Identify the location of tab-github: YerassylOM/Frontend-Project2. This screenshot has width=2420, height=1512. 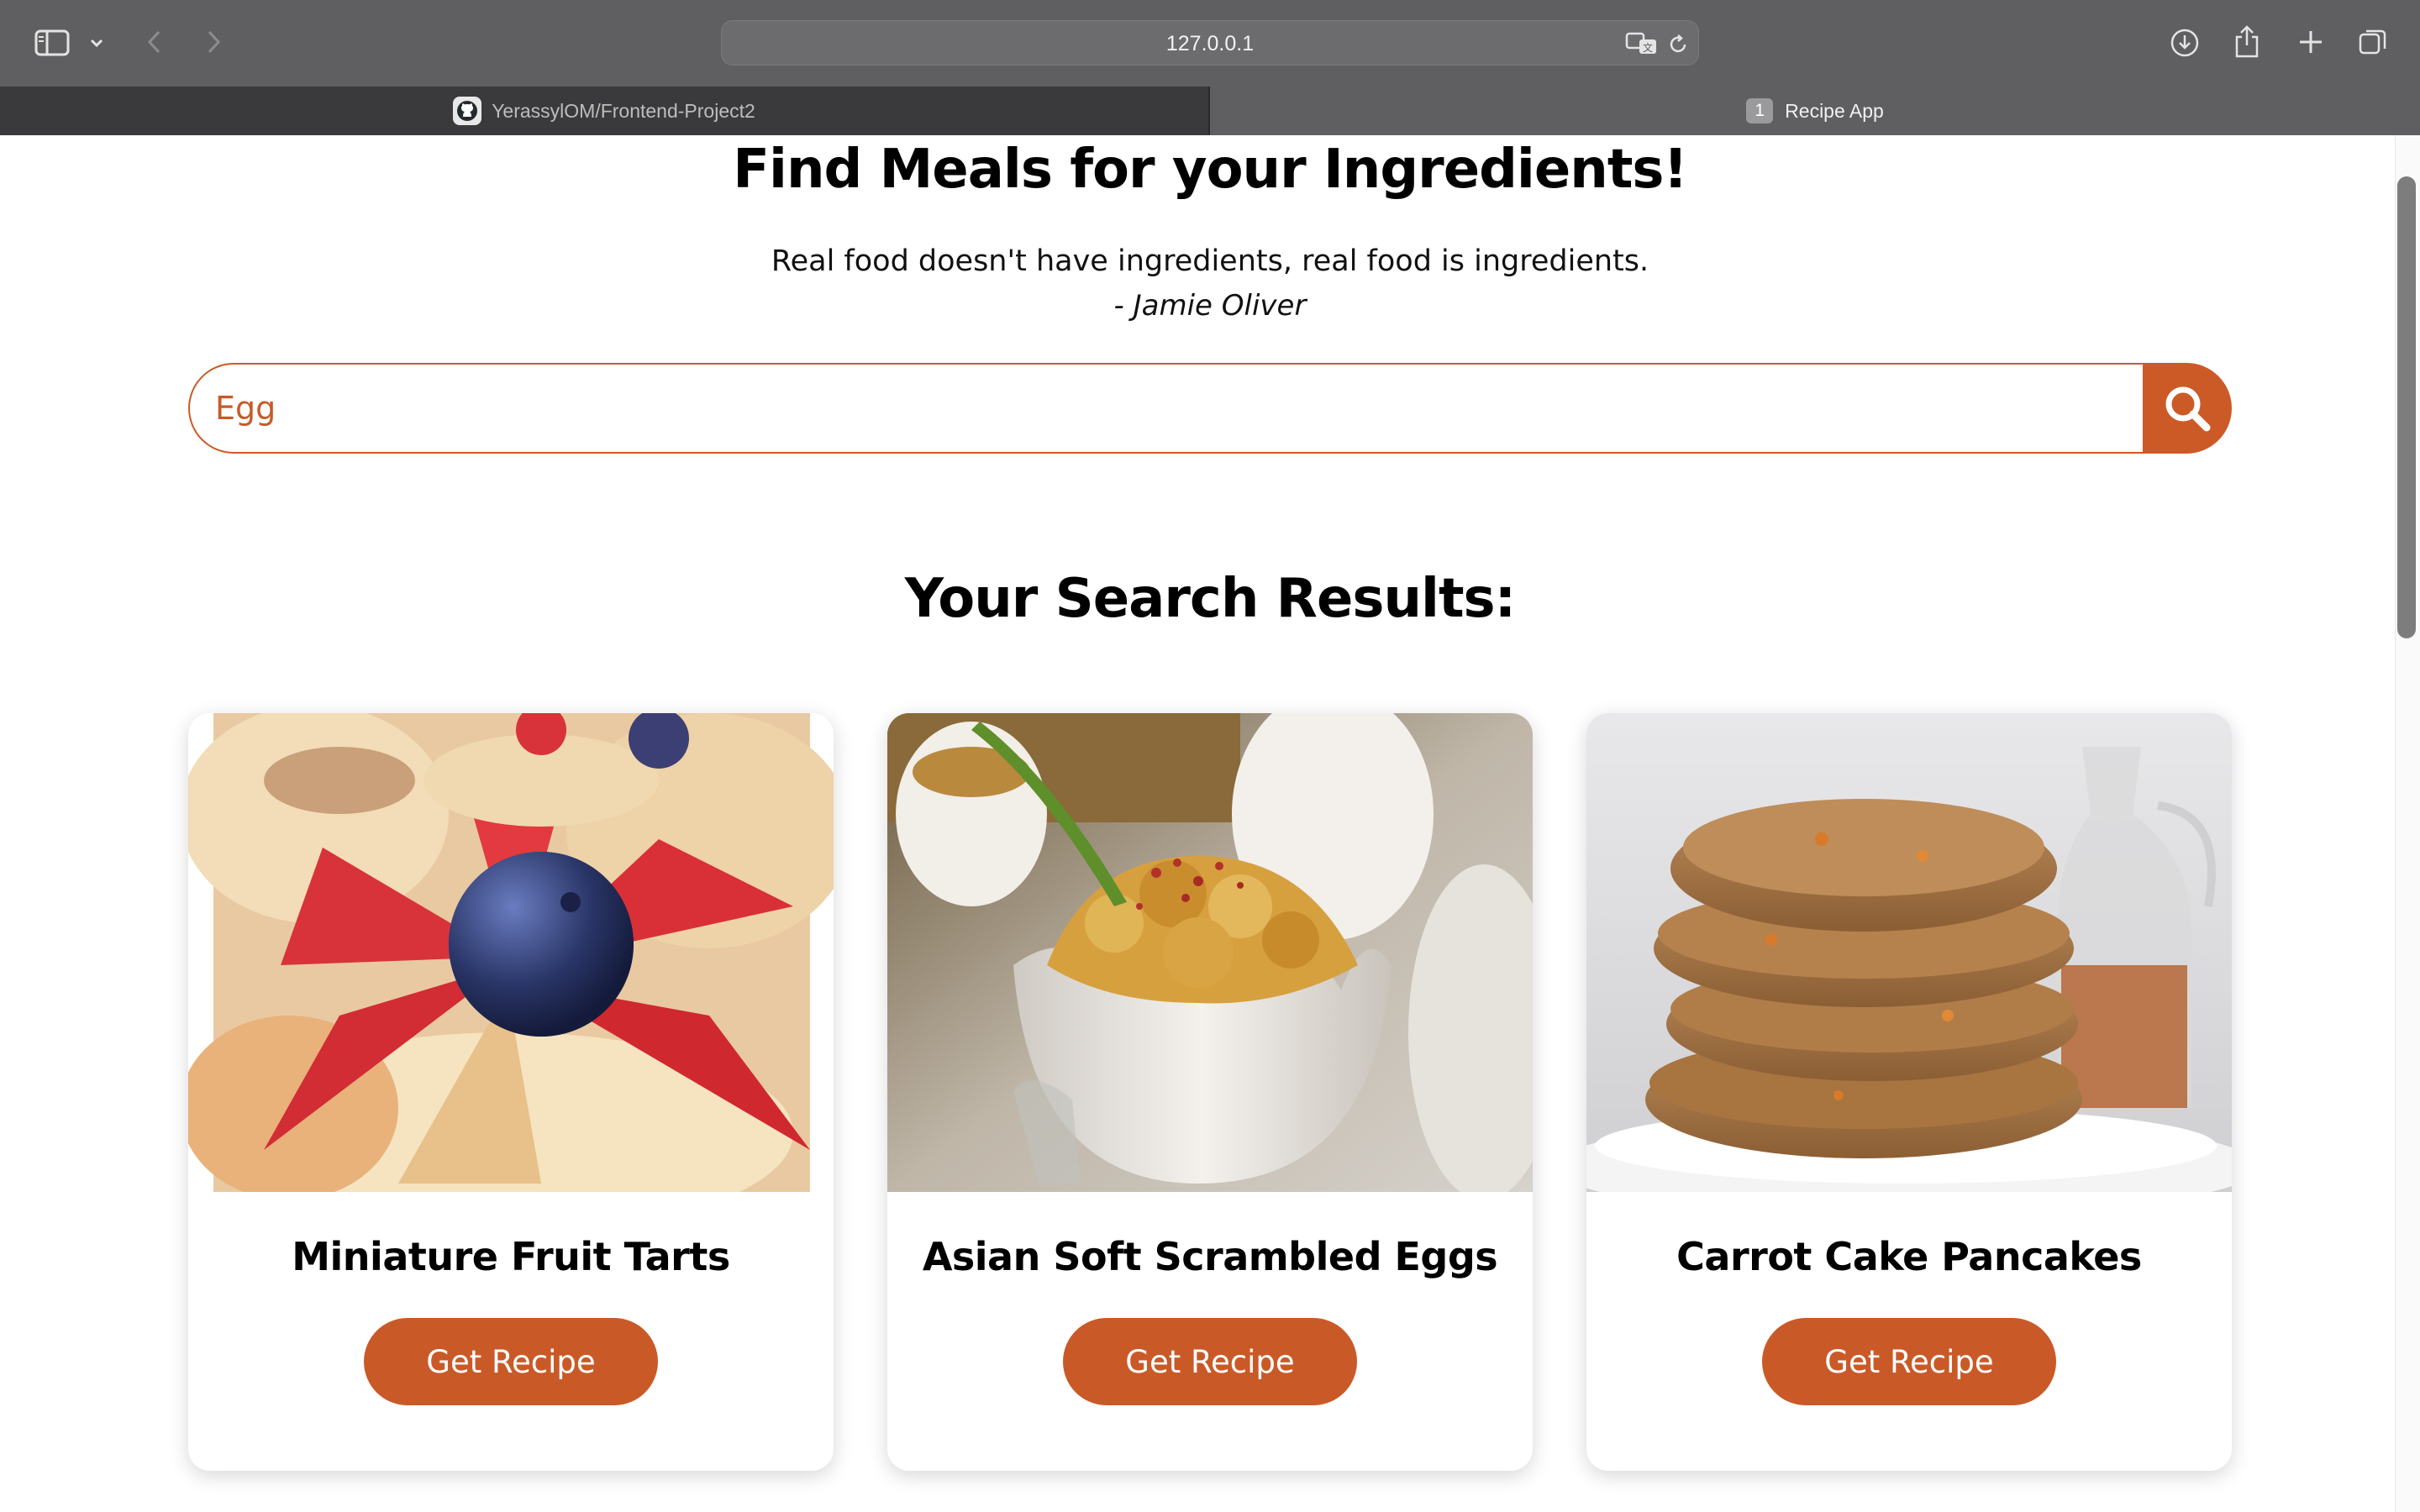
(605, 111).